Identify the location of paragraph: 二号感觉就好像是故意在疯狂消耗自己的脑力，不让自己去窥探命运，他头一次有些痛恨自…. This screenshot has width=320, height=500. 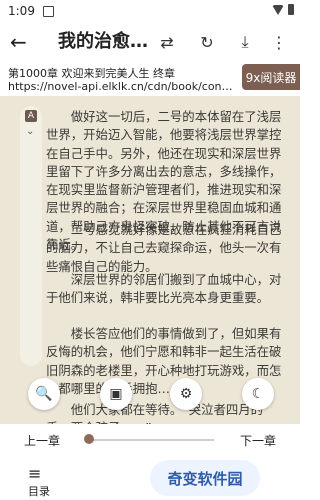
(164, 248).